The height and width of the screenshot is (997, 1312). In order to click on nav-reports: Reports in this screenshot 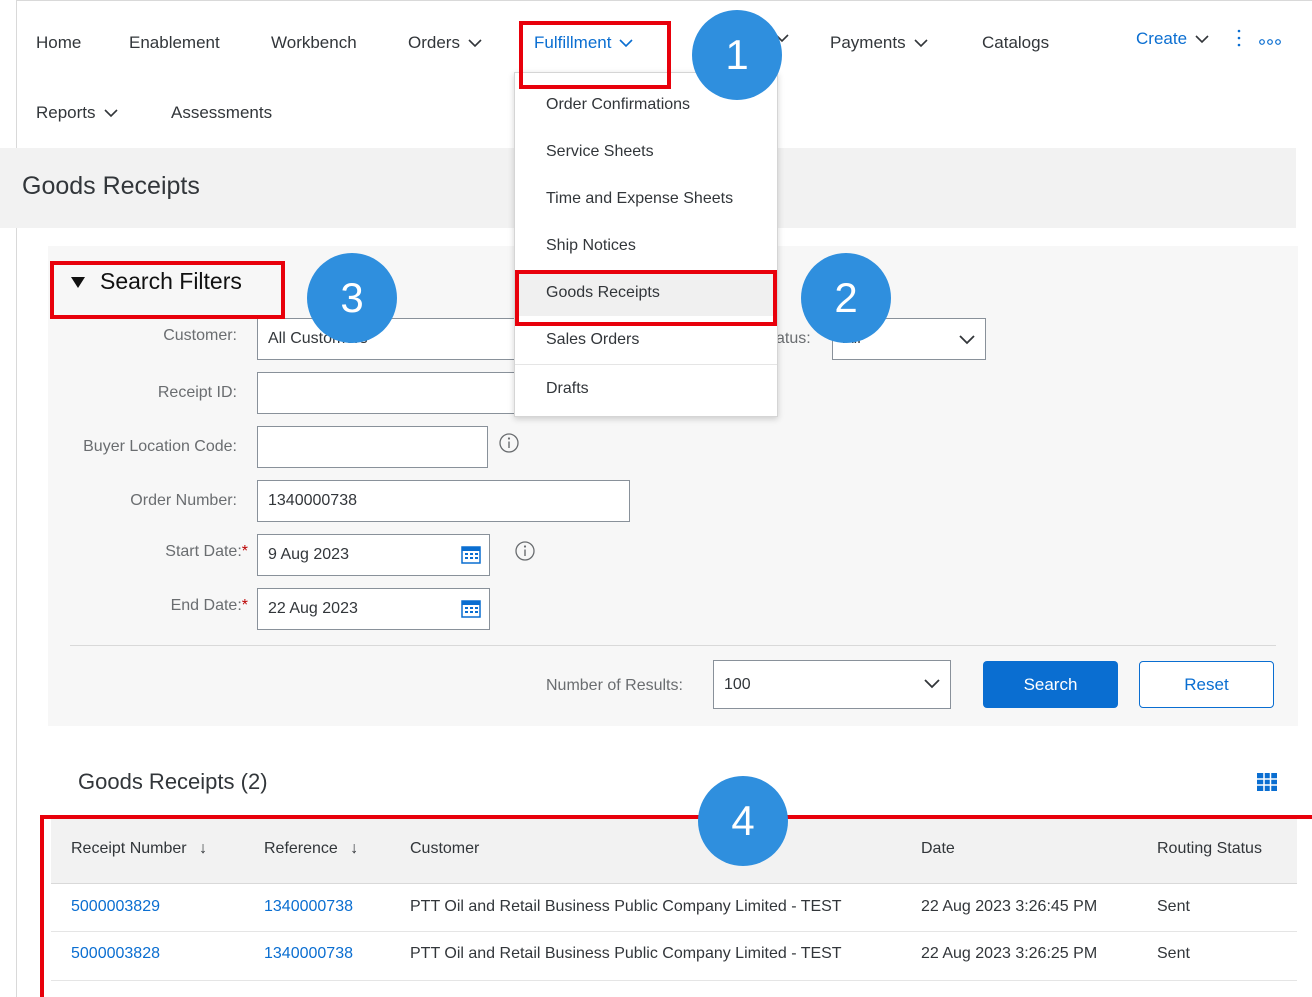, I will do `click(77, 113)`.